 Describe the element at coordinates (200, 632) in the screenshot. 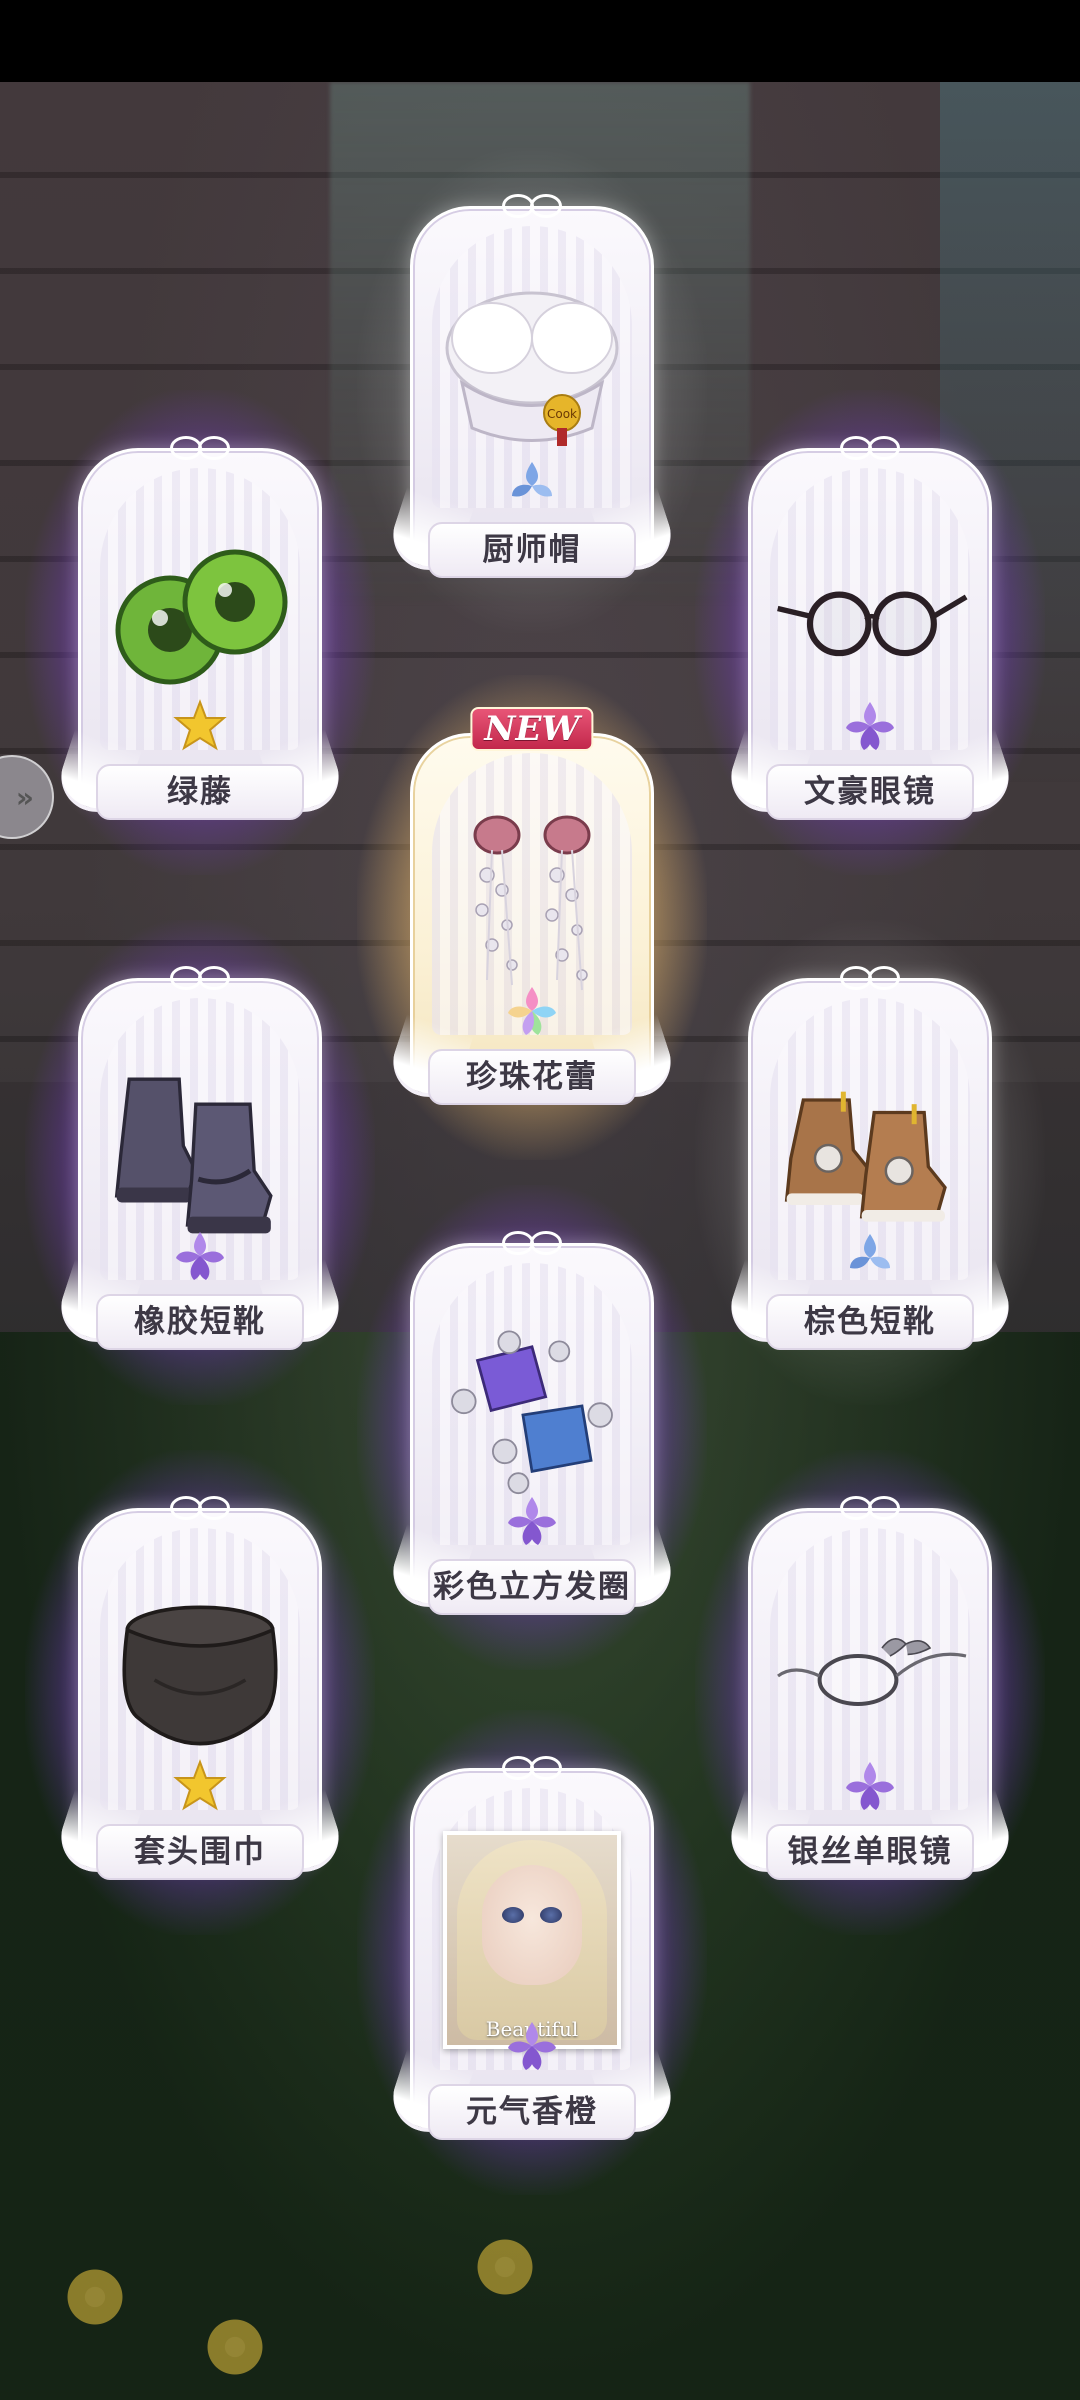

I see `reward-card: 绿藤` at that location.